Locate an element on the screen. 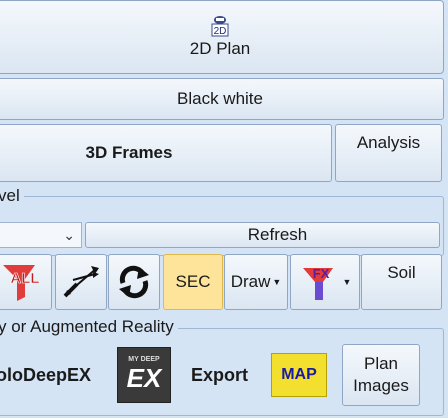 The height and width of the screenshot is (418, 448). plan-images-label-line1: Plan is located at coordinates (381, 363).